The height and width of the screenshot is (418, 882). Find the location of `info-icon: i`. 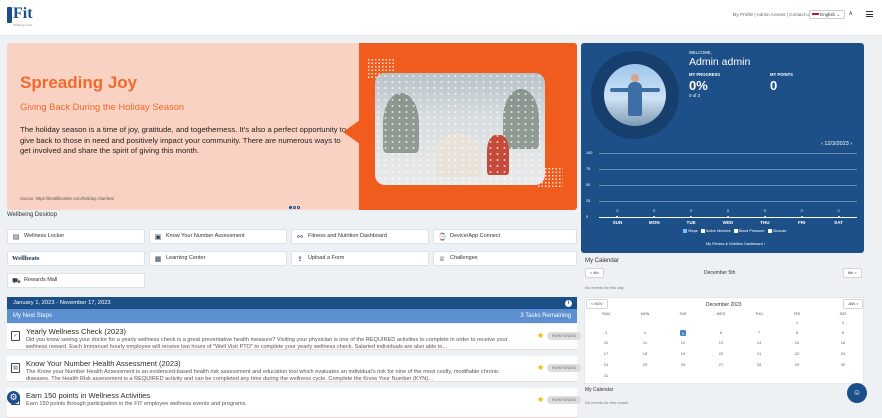

info-icon: i is located at coordinates (568, 303).